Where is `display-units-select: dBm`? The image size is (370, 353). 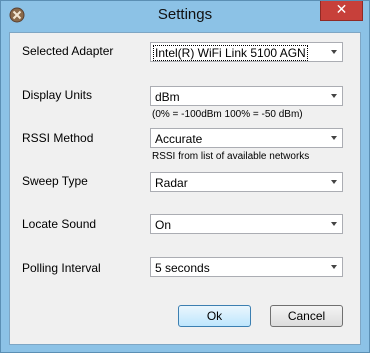 display-units-select: dBm is located at coordinates (246, 96).